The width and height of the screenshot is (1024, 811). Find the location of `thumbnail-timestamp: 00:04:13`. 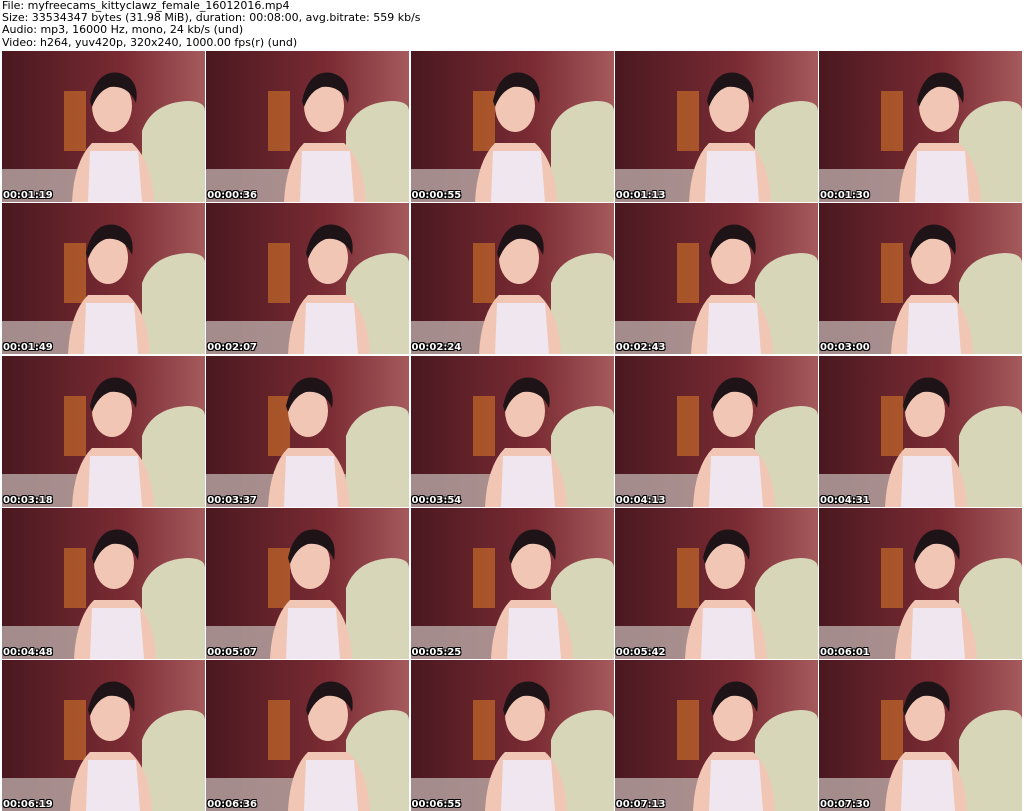

thumbnail-timestamp: 00:04:13 is located at coordinates (640, 500).